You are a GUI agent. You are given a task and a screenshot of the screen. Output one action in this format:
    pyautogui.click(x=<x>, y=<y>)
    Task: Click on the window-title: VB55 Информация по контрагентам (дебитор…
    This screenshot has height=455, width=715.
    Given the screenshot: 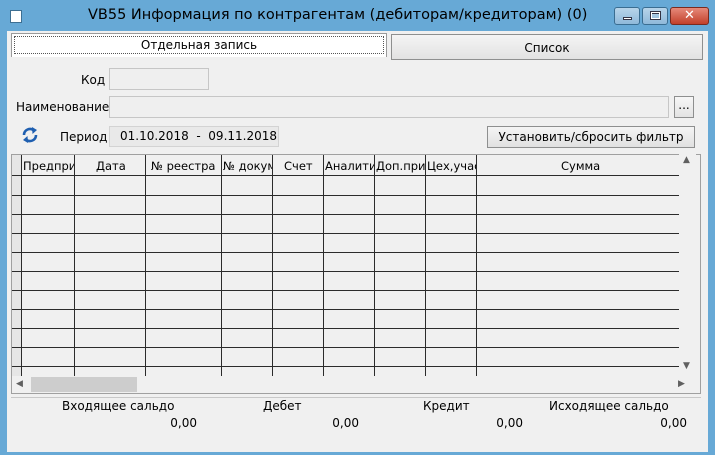 What is the action you would take?
    pyautogui.click(x=338, y=15)
    